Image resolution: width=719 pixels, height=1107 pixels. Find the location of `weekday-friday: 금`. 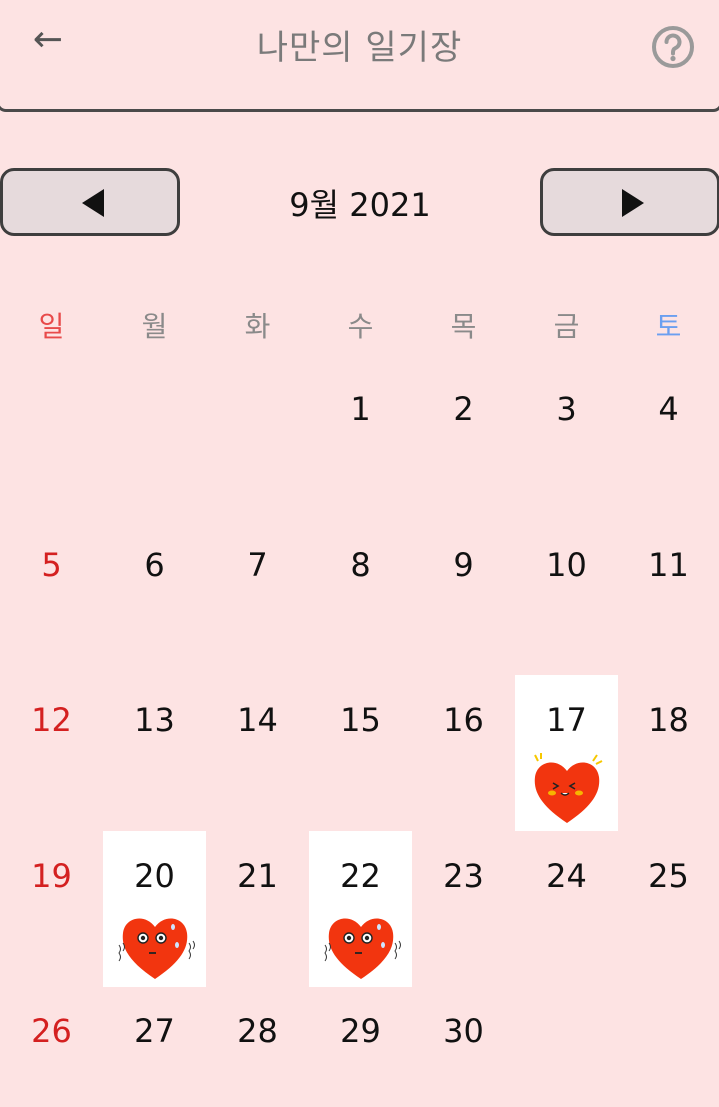

weekday-friday: 금 is located at coordinates (566, 326).